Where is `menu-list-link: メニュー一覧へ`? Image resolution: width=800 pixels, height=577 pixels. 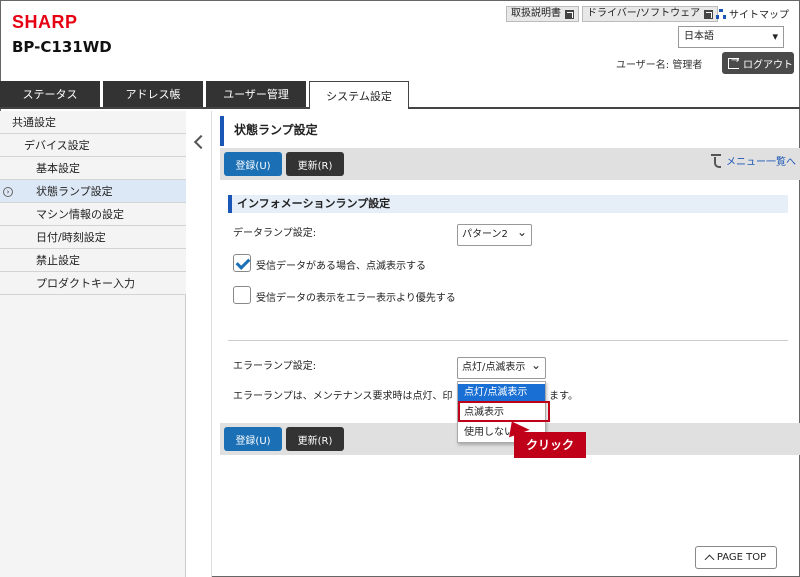 menu-list-link: メニュー一覧へ is located at coordinates (753, 160).